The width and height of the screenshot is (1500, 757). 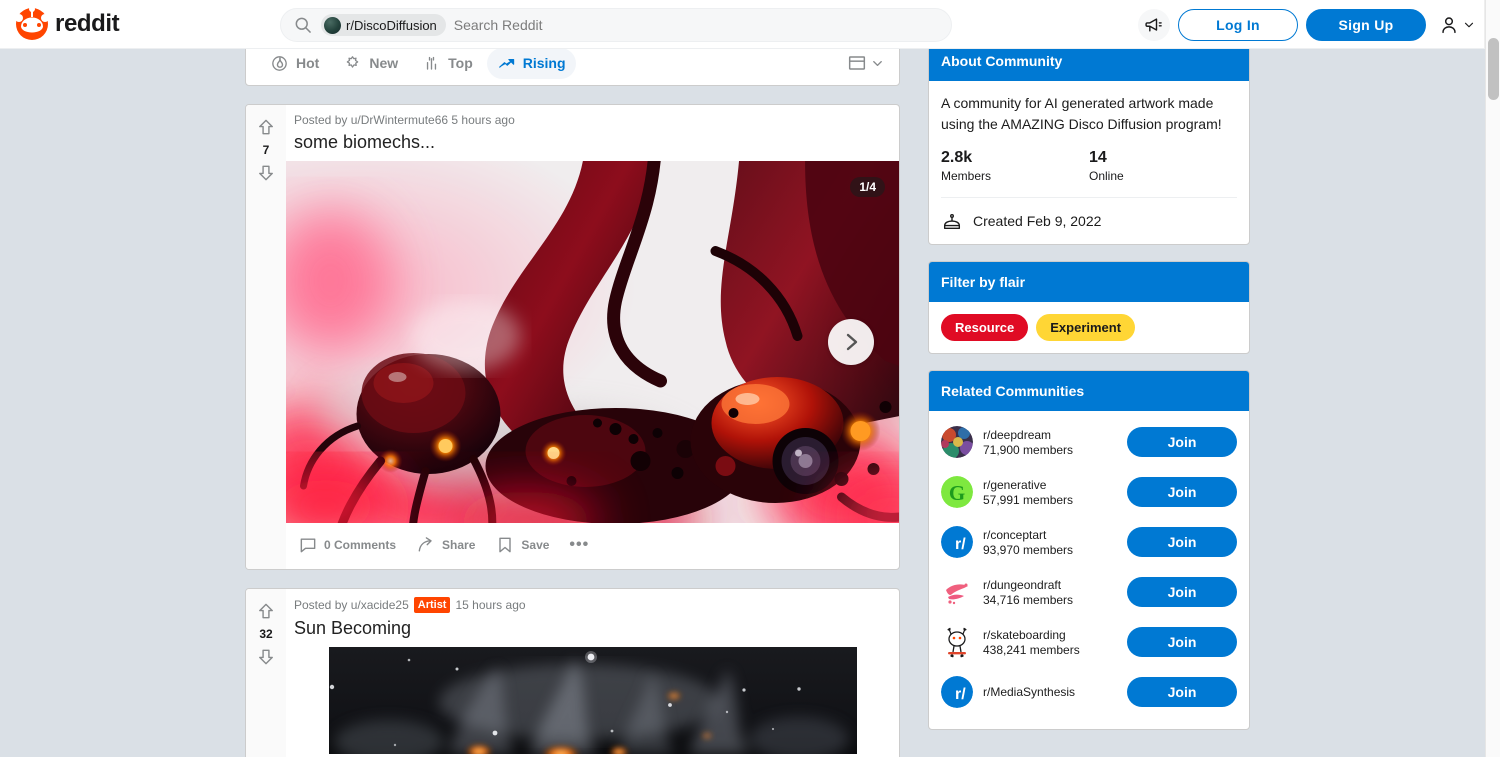 I want to click on sort-tab-top: Top, so click(x=447, y=63).